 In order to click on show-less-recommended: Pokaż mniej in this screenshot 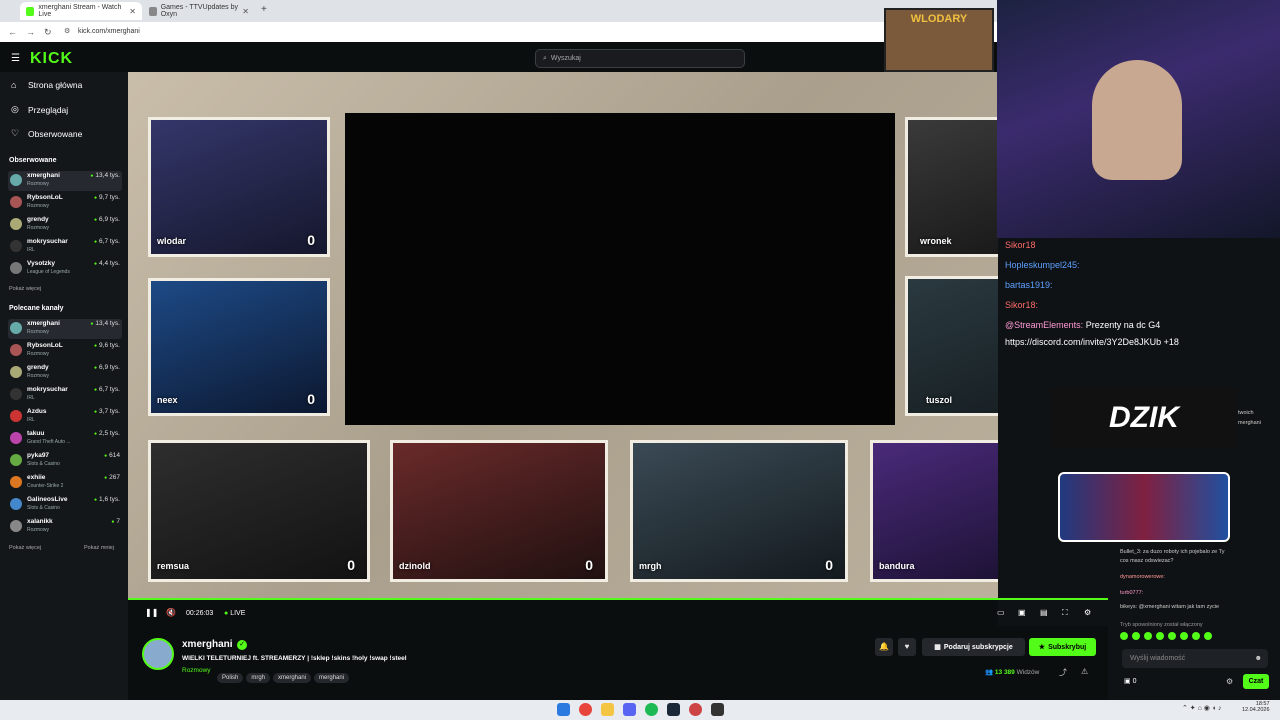, I will do `click(99, 548)`.